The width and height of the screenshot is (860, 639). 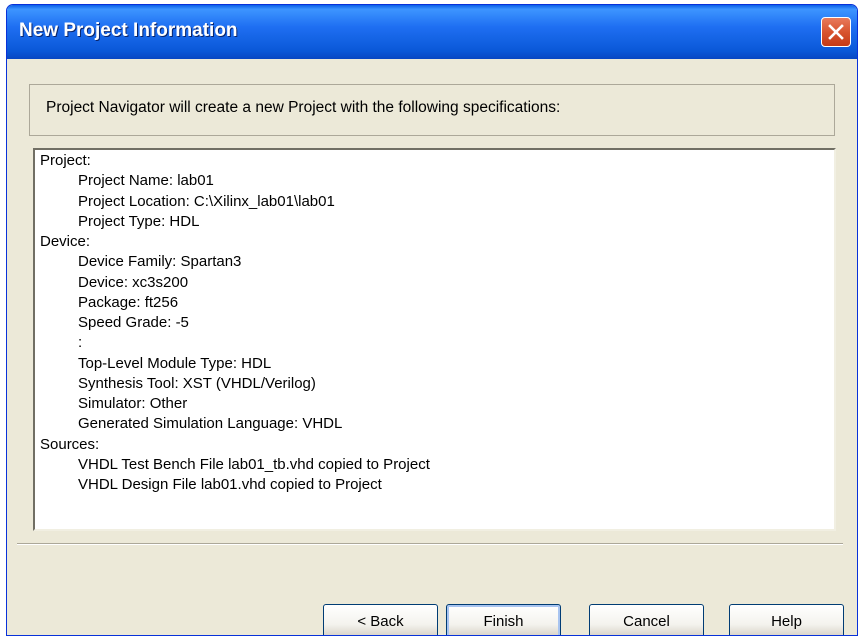 What do you see at coordinates (786, 619) in the screenshot?
I see `help-button: Help` at bounding box center [786, 619].